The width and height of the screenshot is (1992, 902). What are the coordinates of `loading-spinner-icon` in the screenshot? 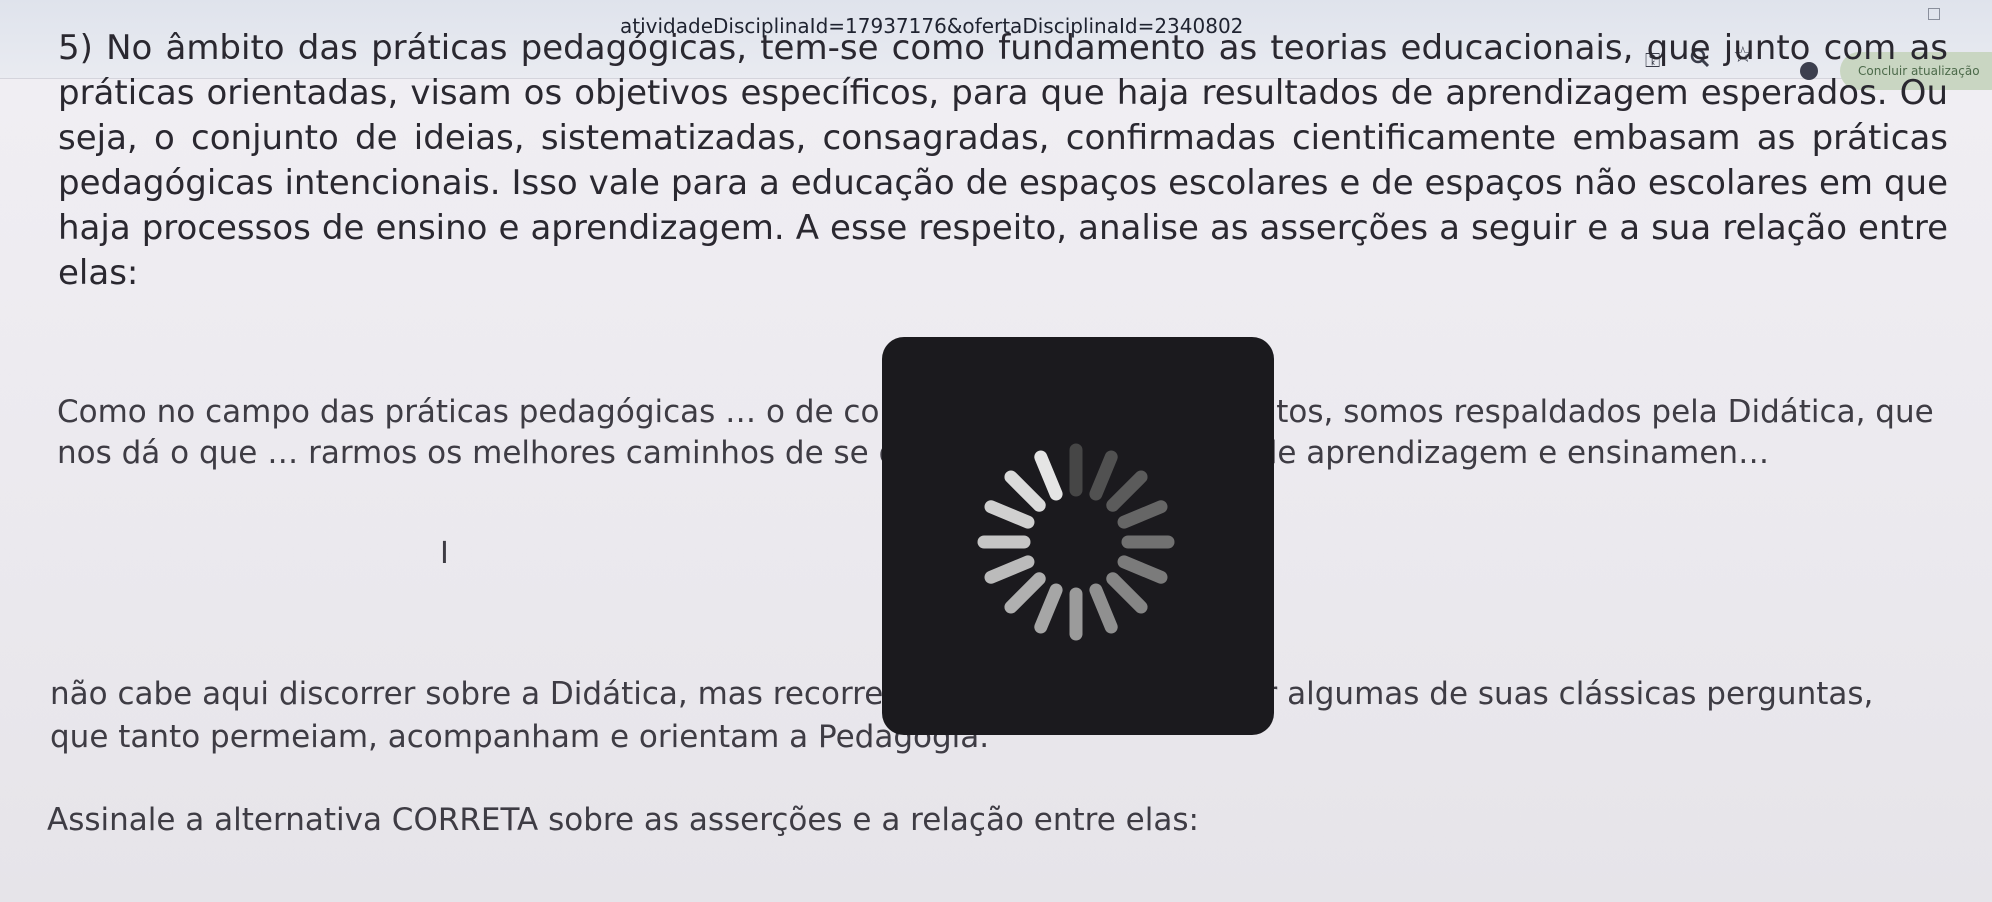 It's located at (1076, 542).